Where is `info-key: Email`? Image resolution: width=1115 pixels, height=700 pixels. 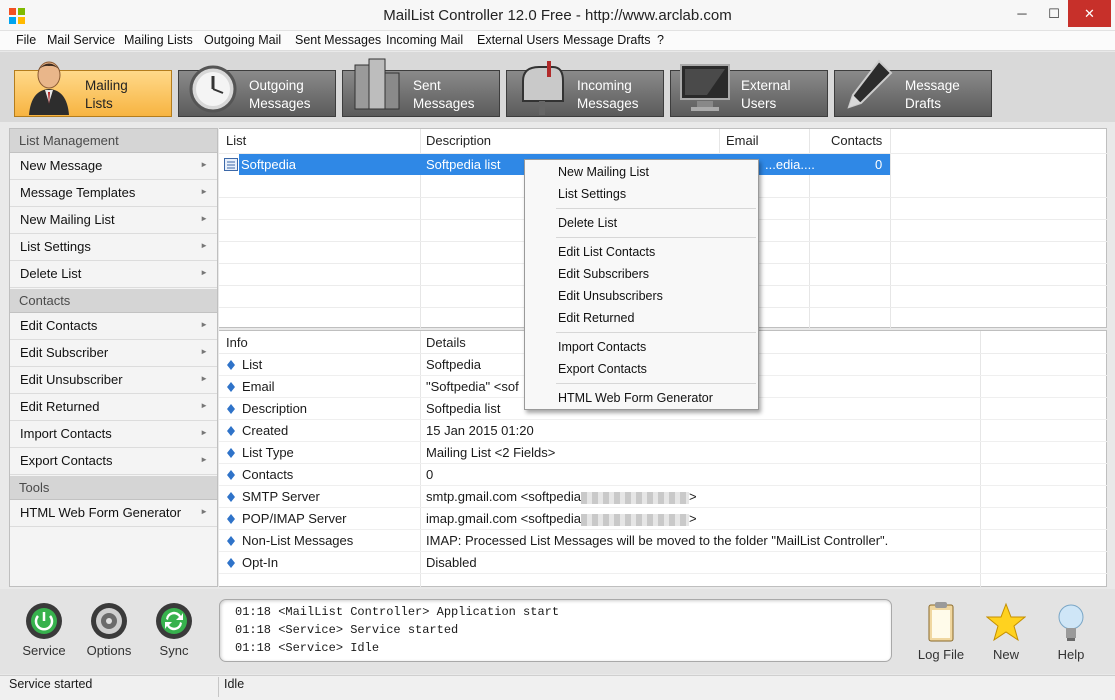 info-key: Email is located at coordinates (258, 386).